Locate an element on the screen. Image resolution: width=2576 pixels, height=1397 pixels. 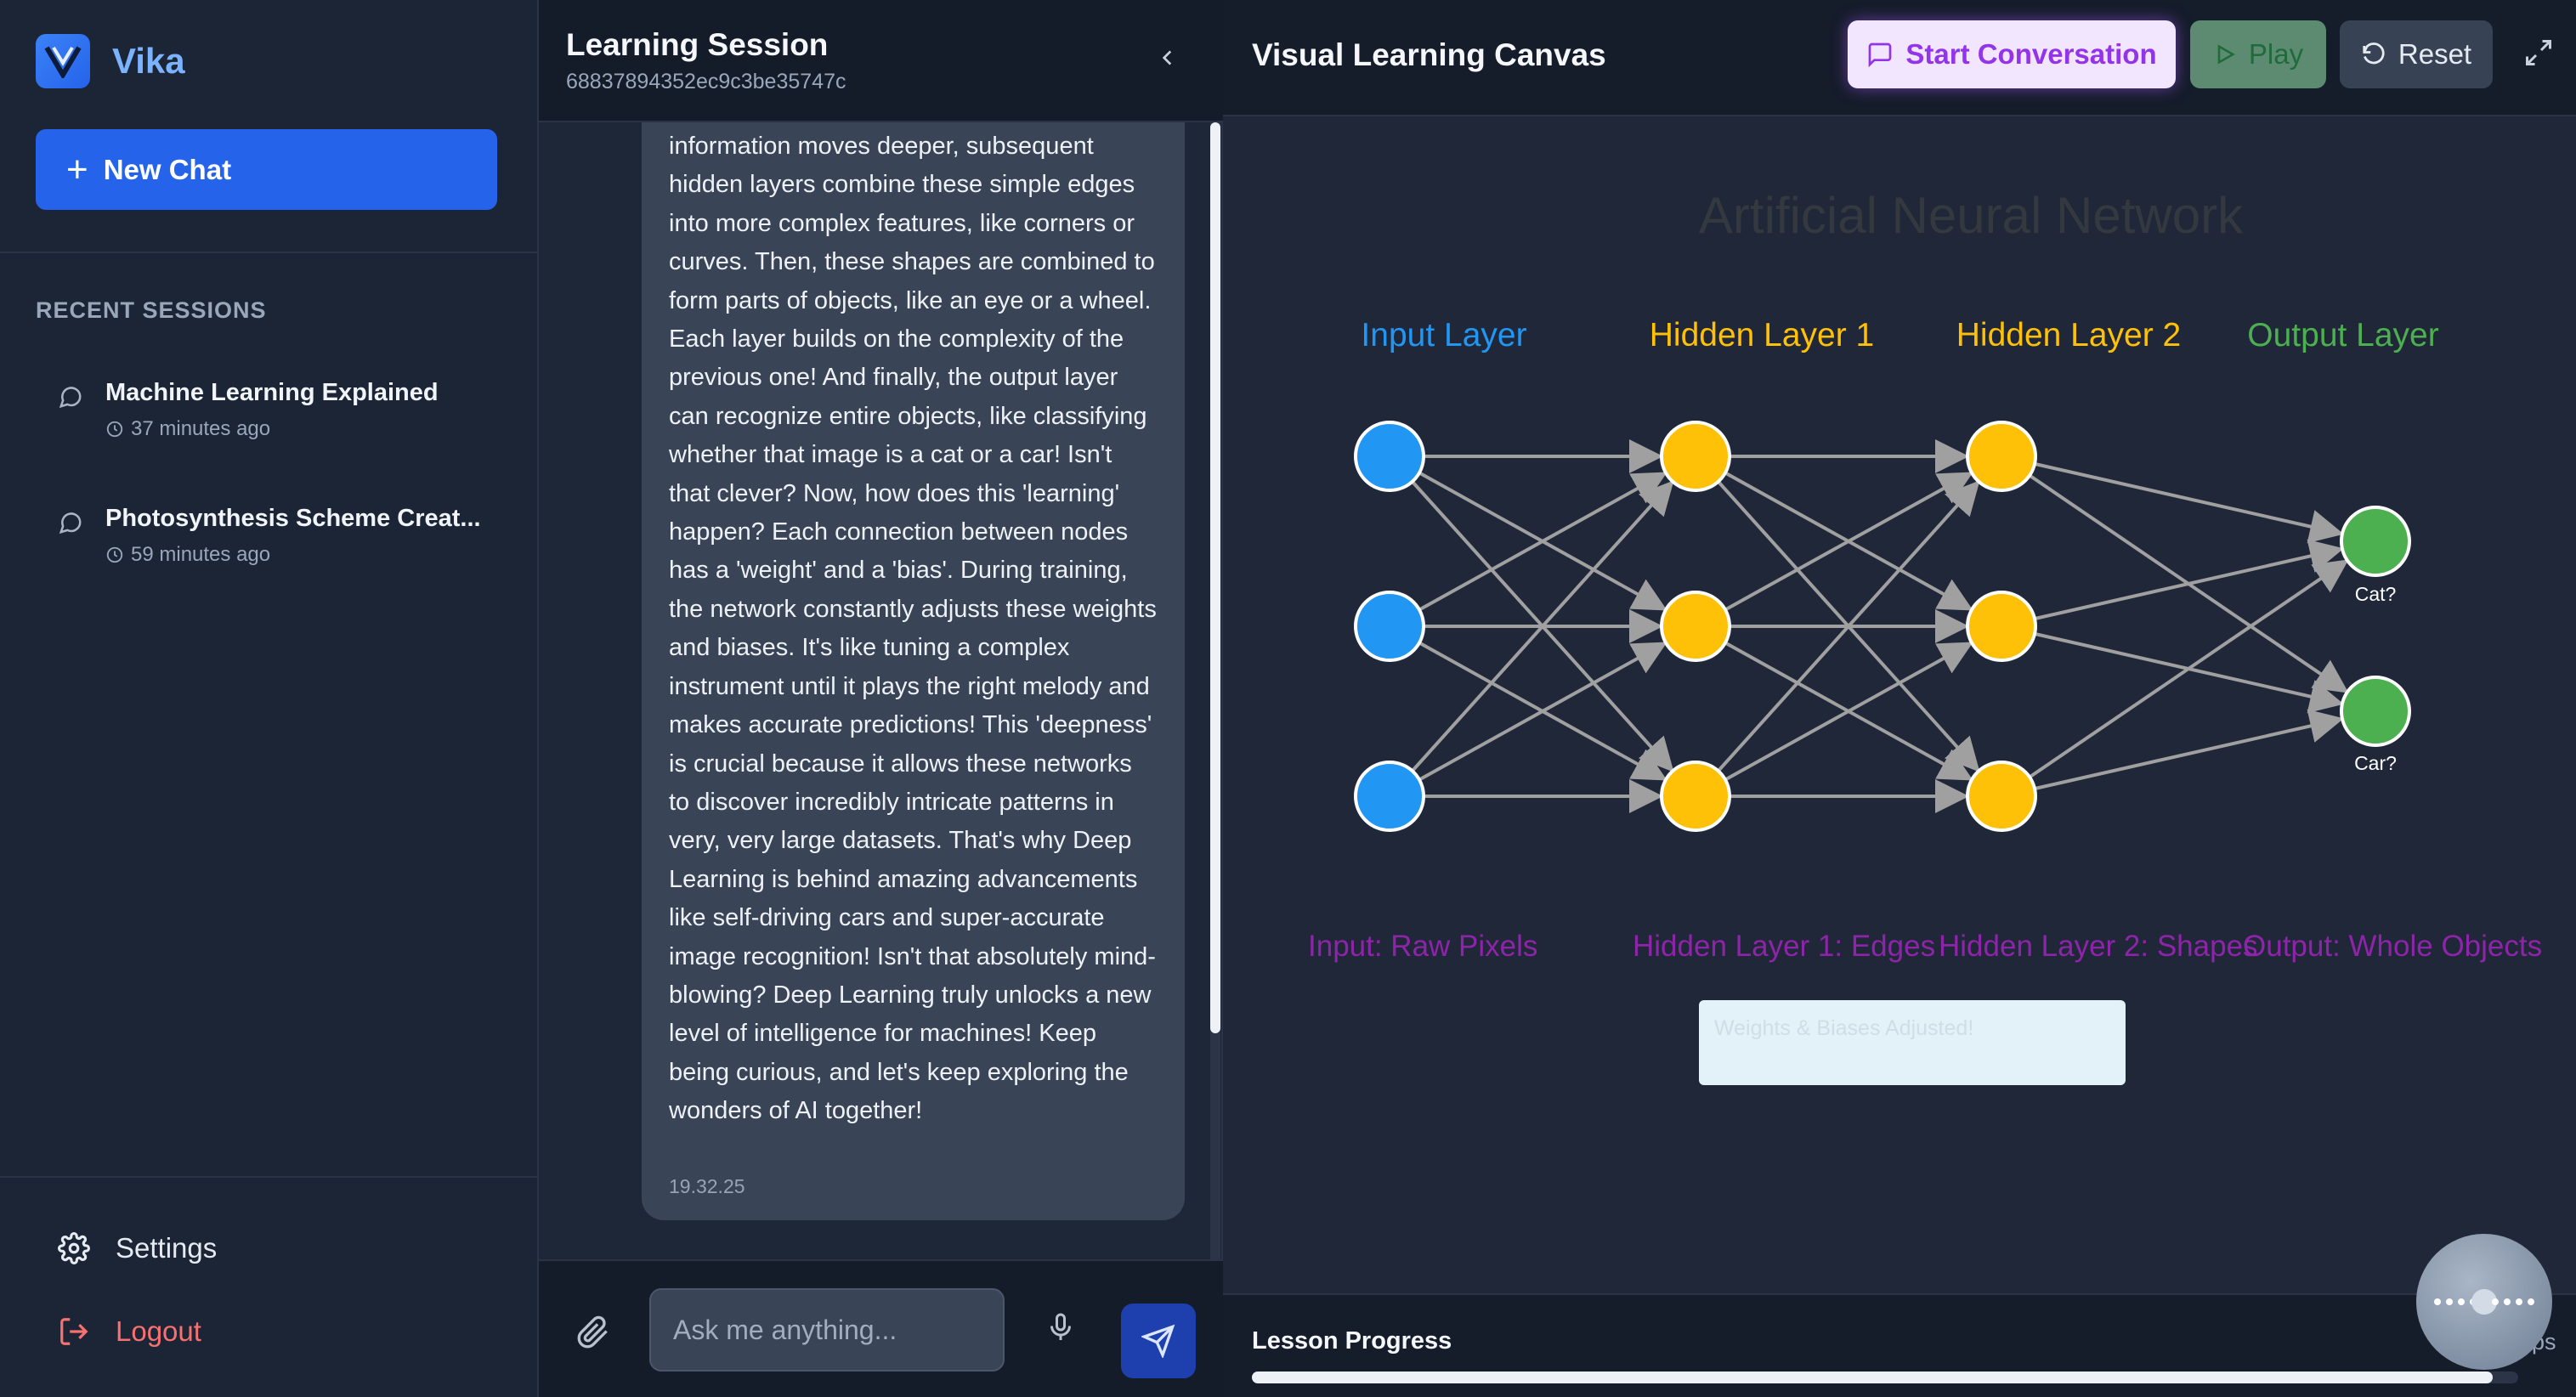
recent-sessions-heading: RECENT SESSIONS is located at coordinates (151, 310).